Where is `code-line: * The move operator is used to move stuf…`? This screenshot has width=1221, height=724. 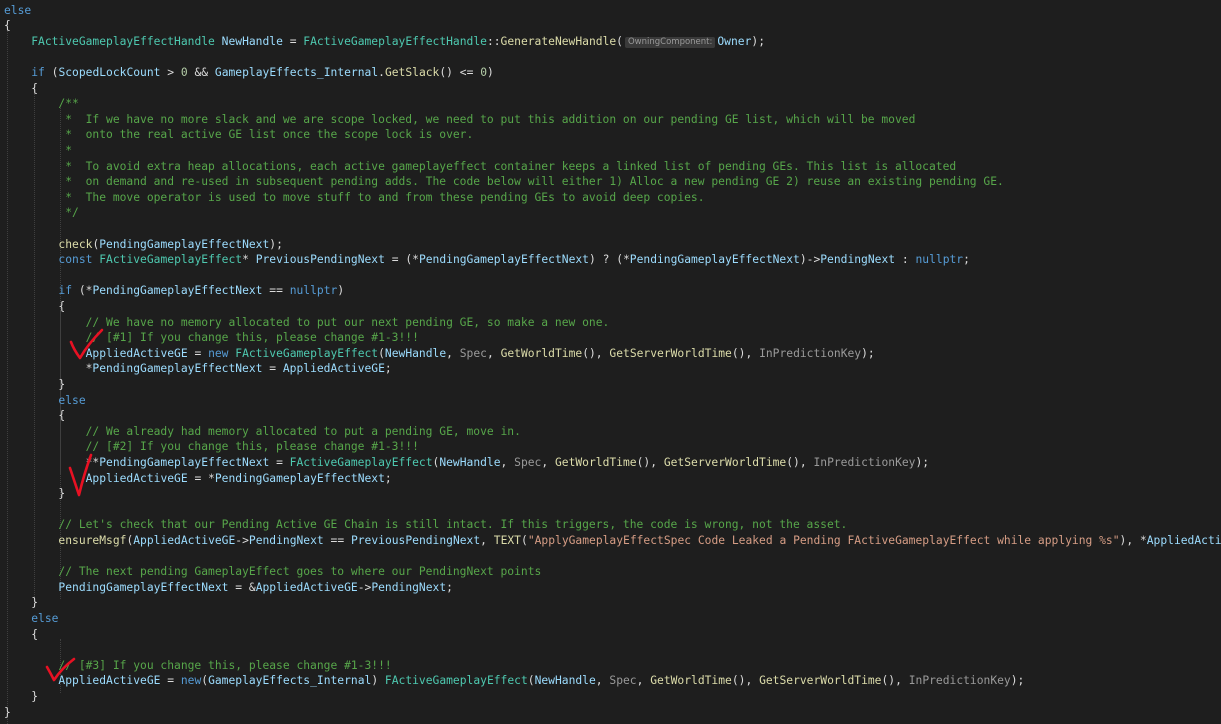
code-line: * The move operator is used to move stuf… is located at coordinates (610, 198).